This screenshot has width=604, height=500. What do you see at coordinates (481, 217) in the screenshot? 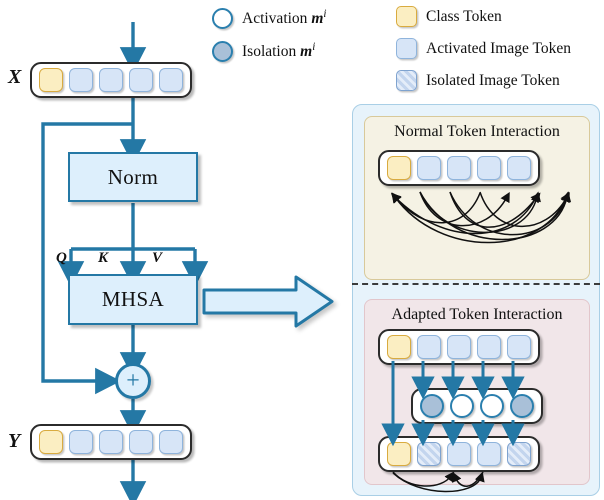
I see `normal-attention-arcs` at bounding box center [481, 217].